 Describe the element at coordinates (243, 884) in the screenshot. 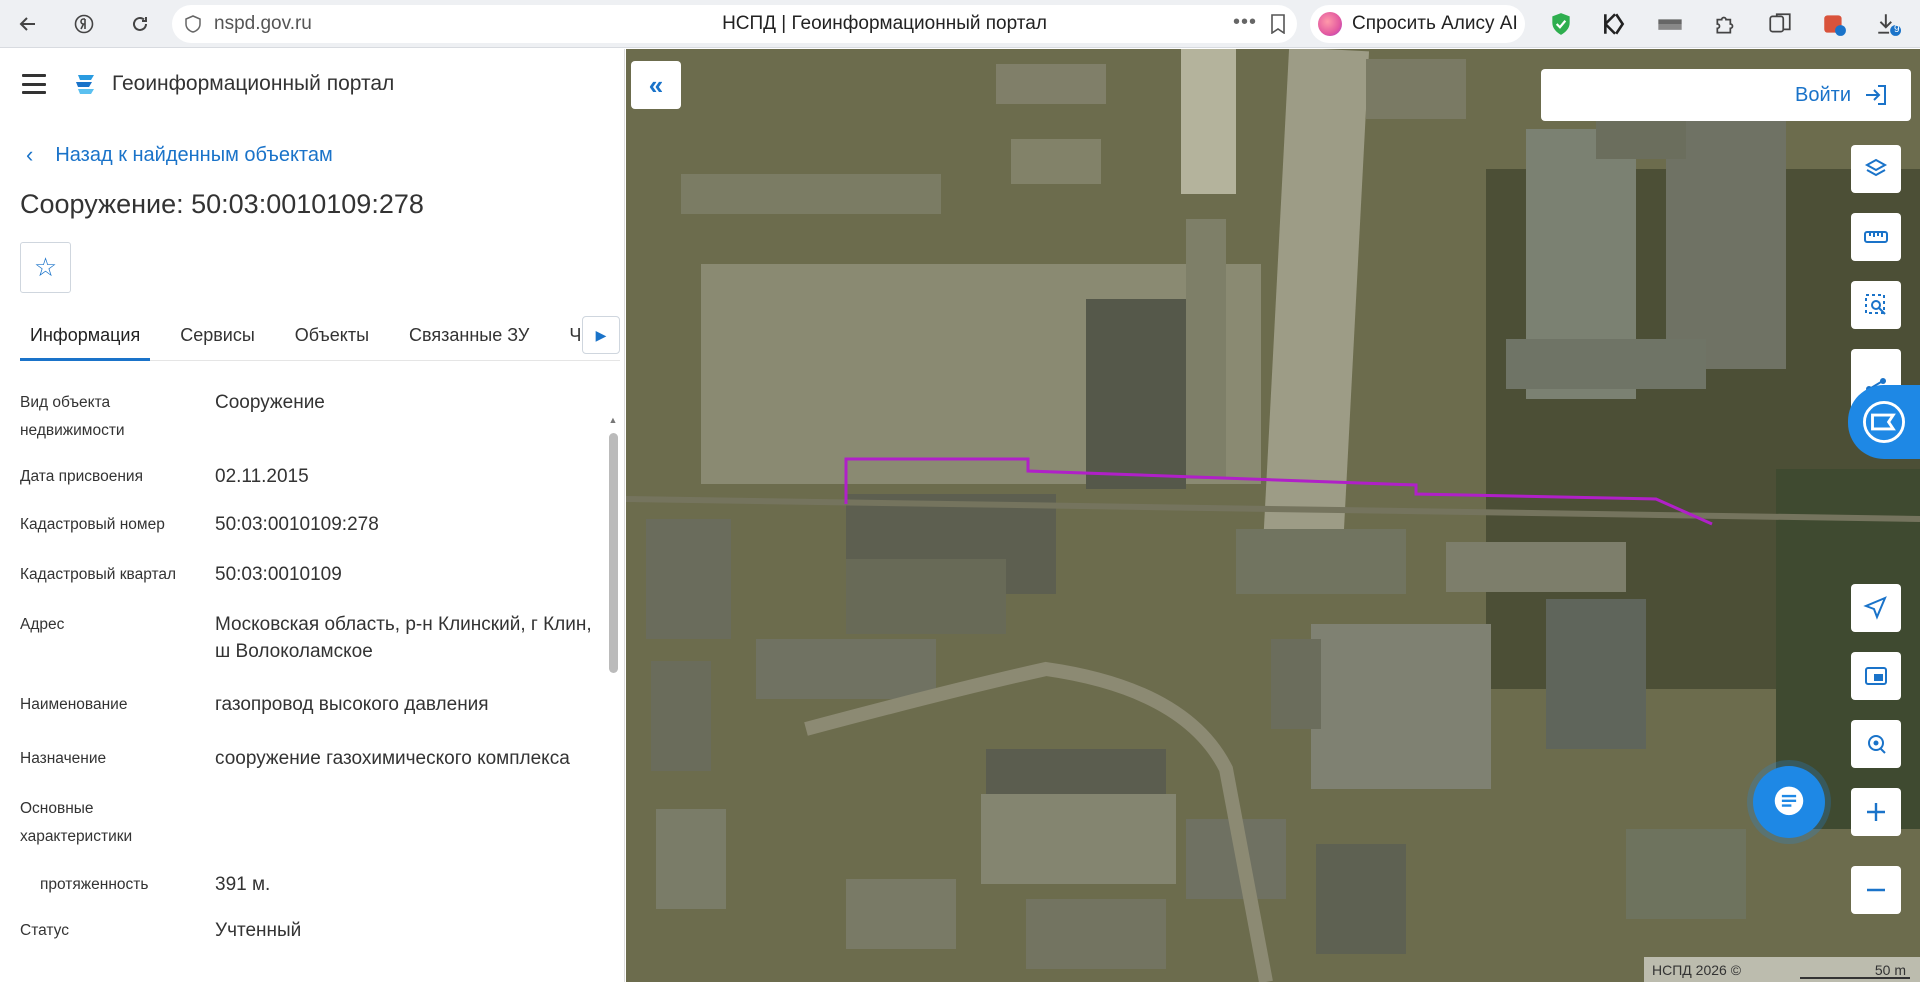

I see `prop-value: 391 м.` at that location.